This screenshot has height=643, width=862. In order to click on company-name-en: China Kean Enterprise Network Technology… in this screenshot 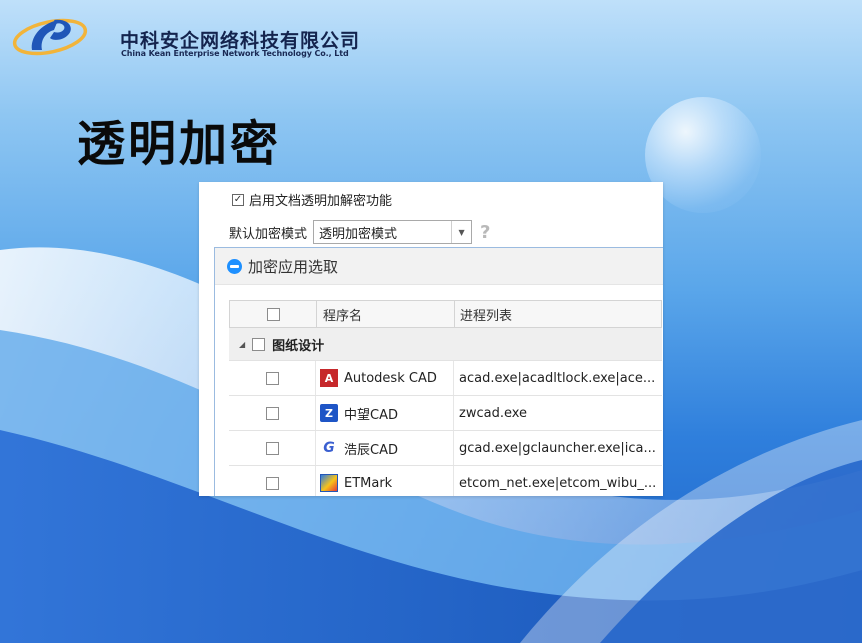, I will do `click(235, 53)`.